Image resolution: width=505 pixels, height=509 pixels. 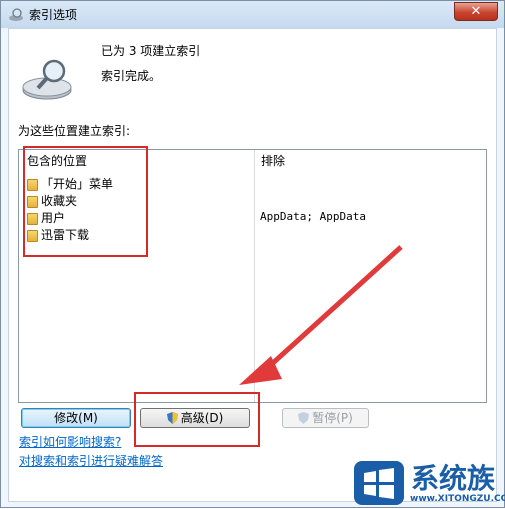 What do you see at coordinates (321, 315) in the screenshot?
I see `annotation-arrow` at bounding box center [321, 315].